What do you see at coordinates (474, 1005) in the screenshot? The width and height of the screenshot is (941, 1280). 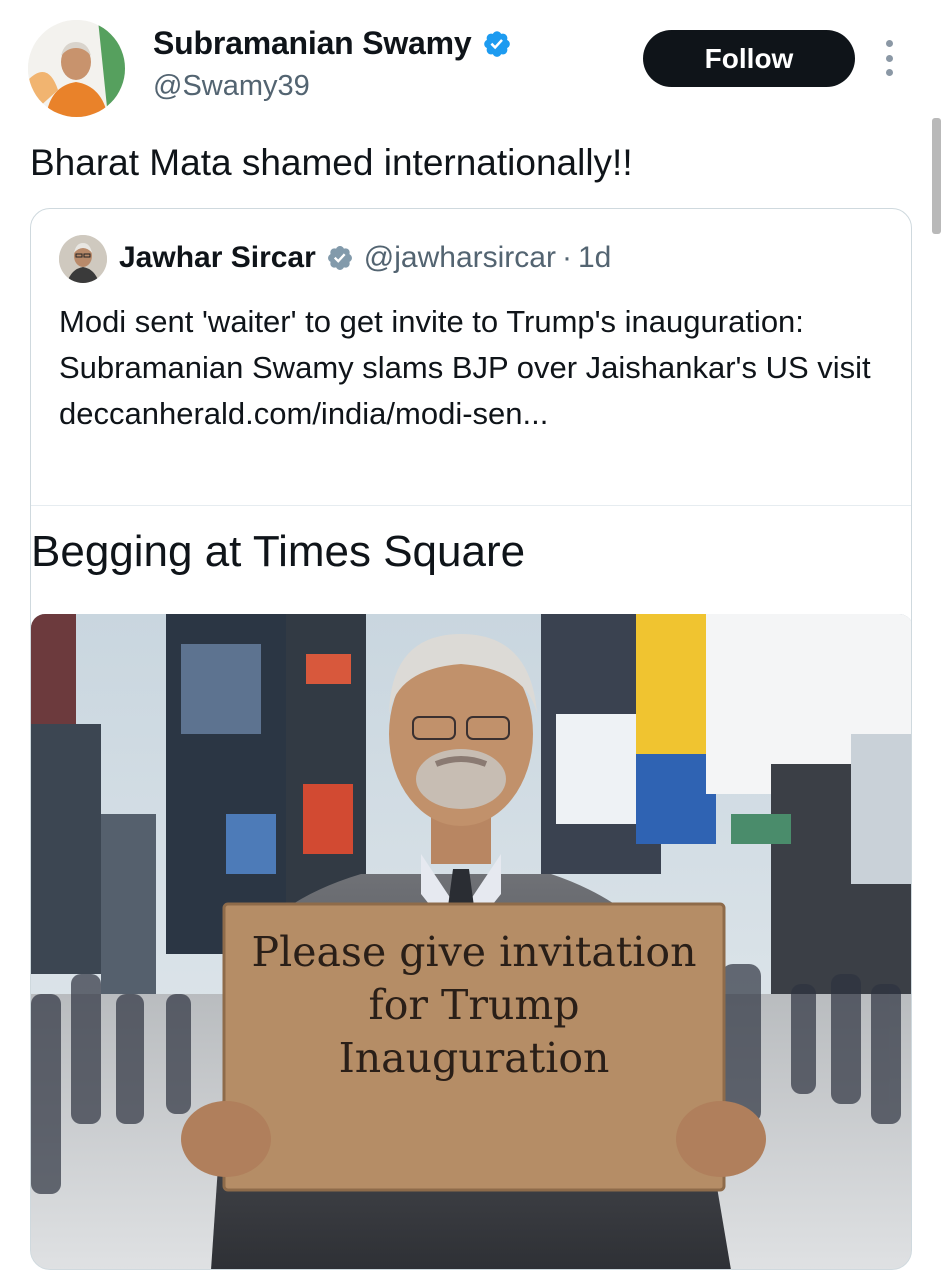 I see `sign-line-2: for Trump` at bounding box center [474, 1005].